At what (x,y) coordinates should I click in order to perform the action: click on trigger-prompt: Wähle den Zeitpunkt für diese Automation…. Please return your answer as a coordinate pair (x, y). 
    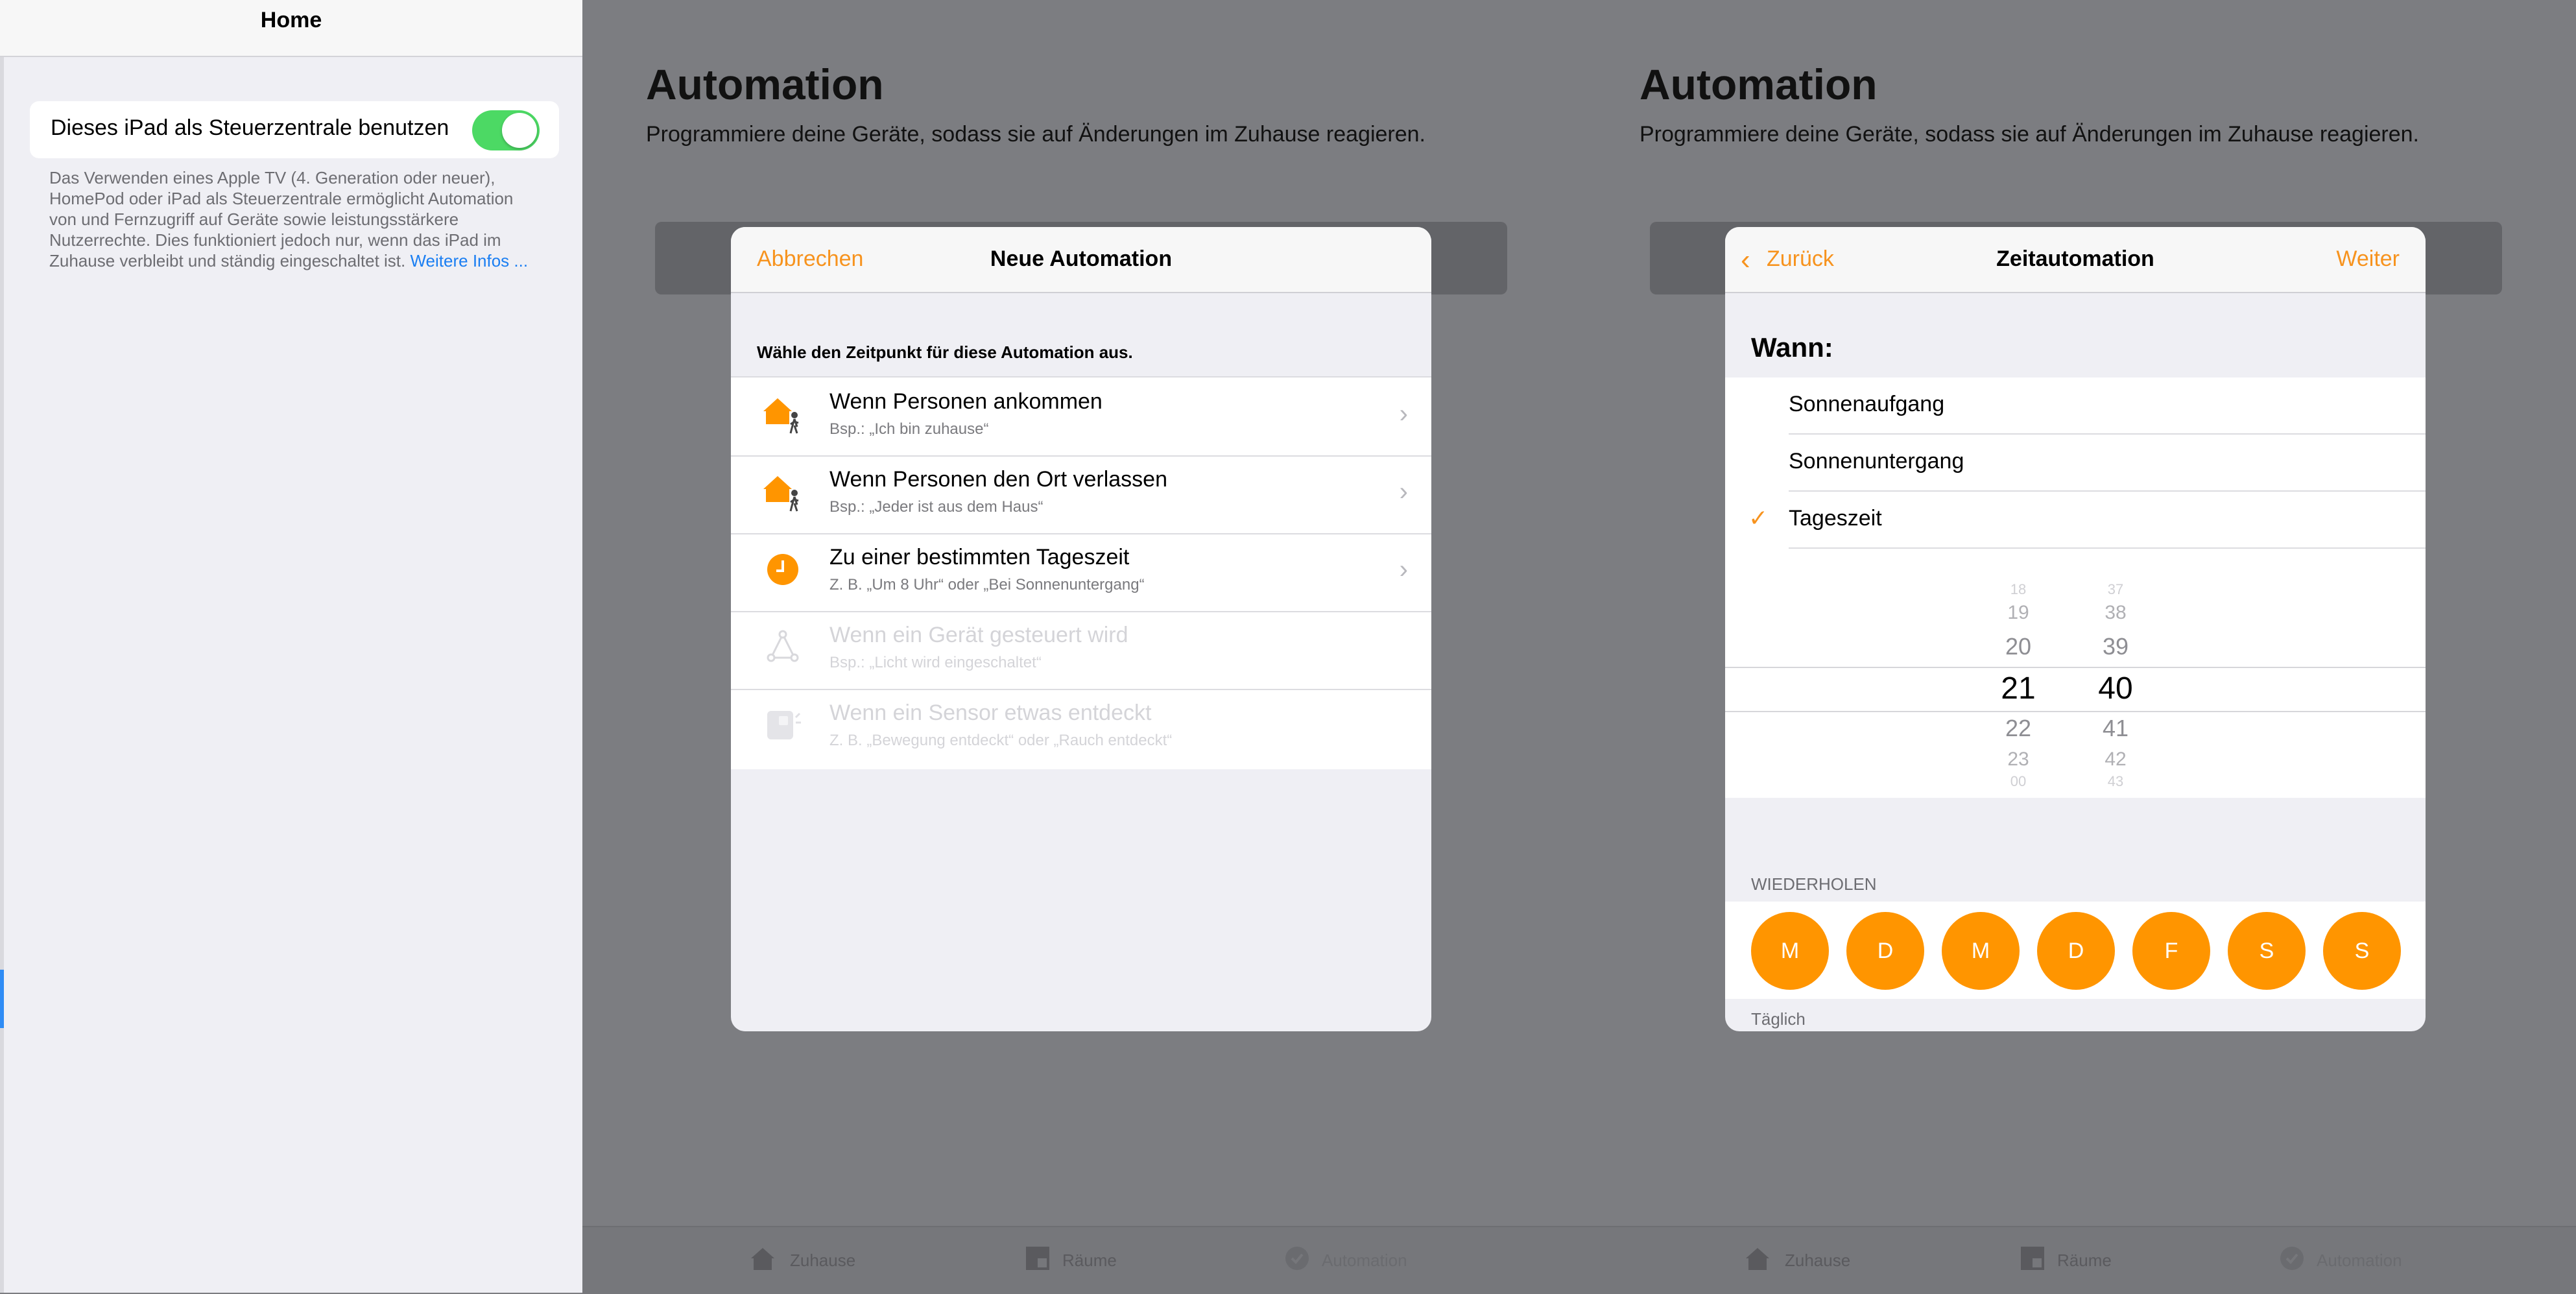
    Looking at the image, I should click on (945, 352).